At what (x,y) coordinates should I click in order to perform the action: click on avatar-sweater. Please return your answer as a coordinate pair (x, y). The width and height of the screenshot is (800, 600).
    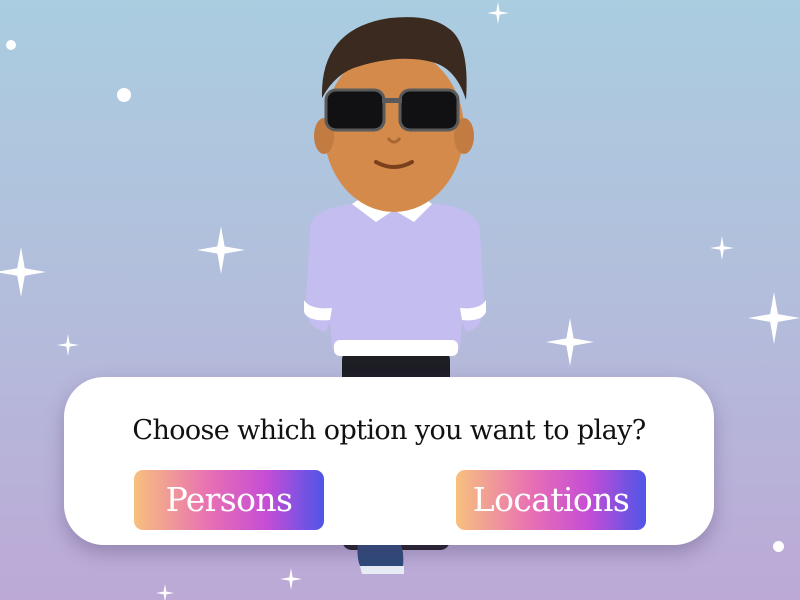
    Looking at the image, I should click on (395, 277).